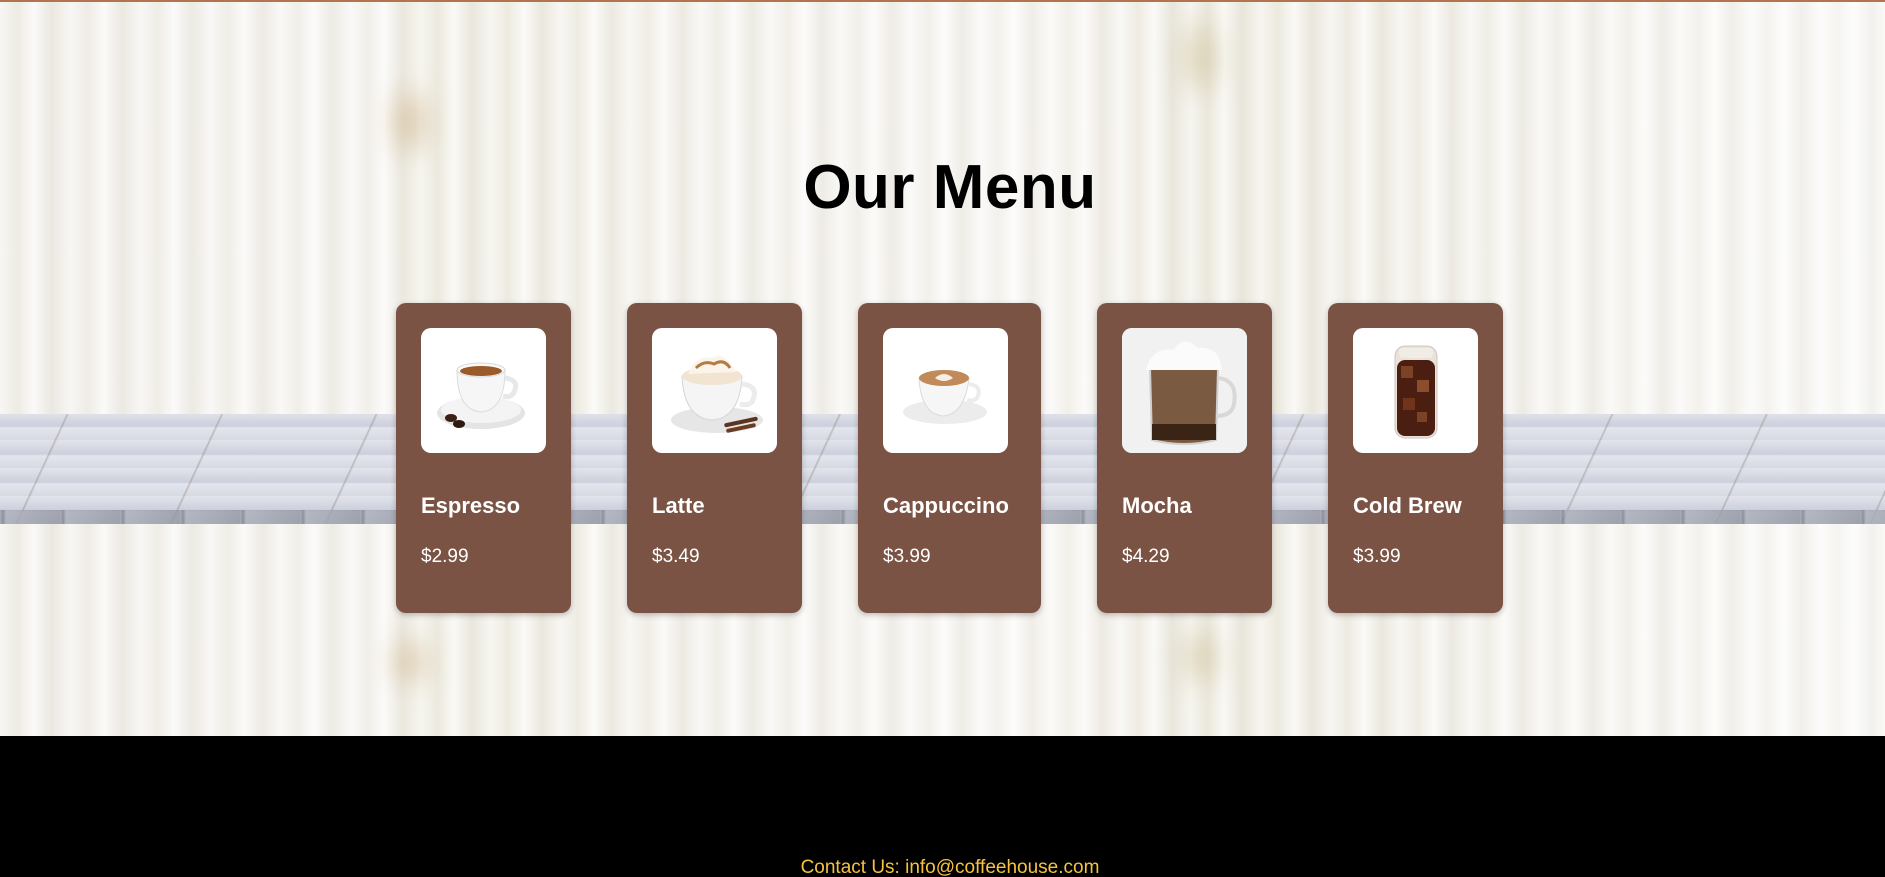 The height and width of the screenshot is (877, 1885). I want to click on espresso-cup-icon, so click(481, 395).